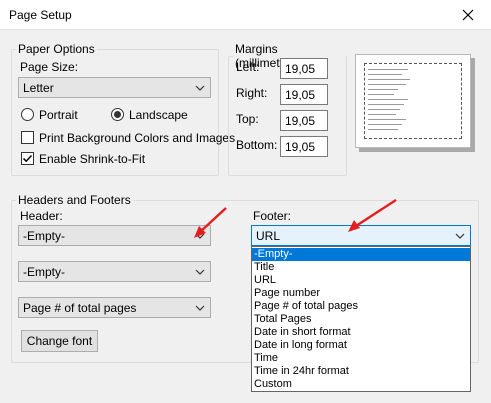 The height and width of the screenshot is (403, 491). I want to click on header-select-3-value: Page # of total pages, so click(80, 307).